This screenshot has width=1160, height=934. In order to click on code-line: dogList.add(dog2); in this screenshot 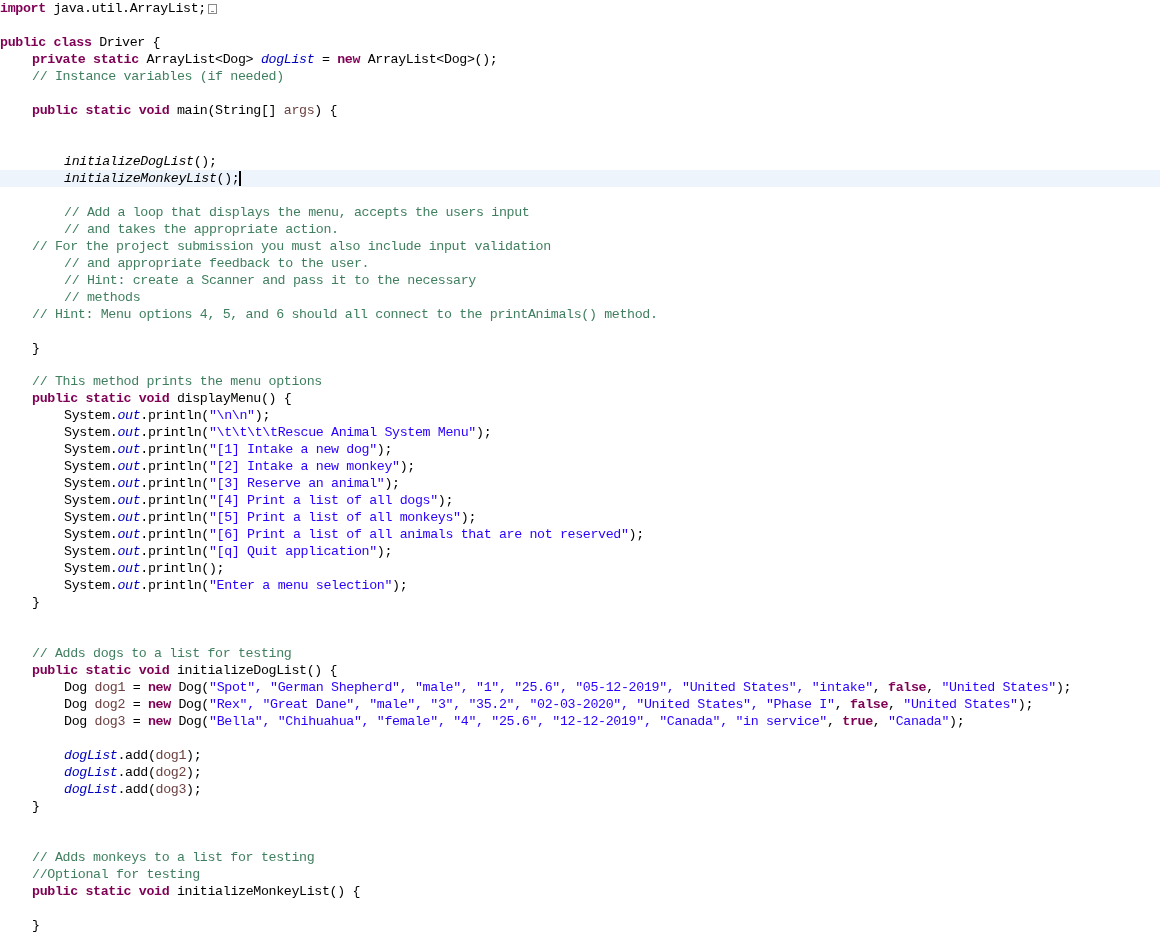, I will do `click(133, 773)`.